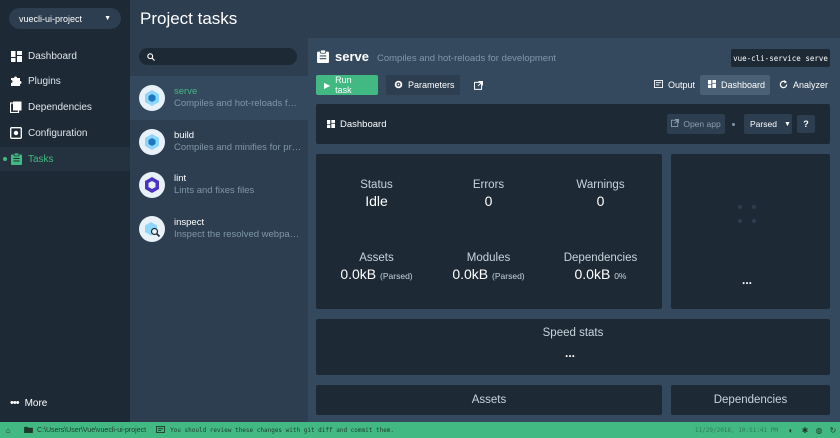 Image resolution: width=840 pixels, height=438 pixels. Describe the element at coordinates (65, 81) in the screenshot. I see `nav-item-plugins: Plugins` at that location.